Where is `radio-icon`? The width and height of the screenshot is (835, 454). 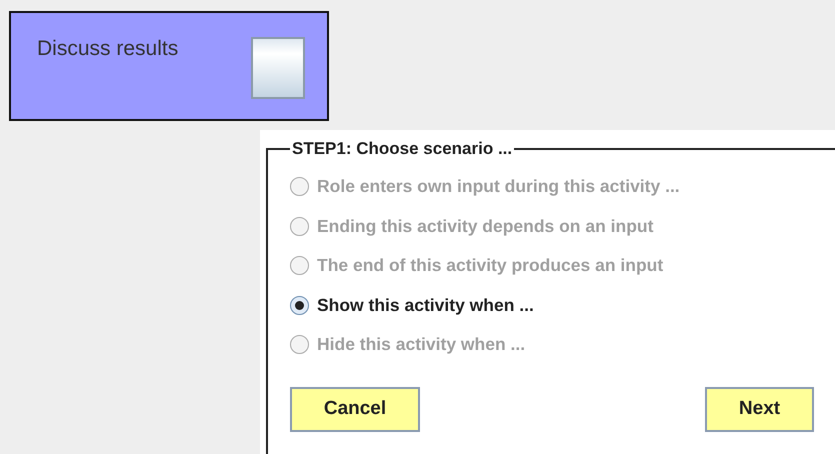 radio-icon is located at coordinates (299, 305).